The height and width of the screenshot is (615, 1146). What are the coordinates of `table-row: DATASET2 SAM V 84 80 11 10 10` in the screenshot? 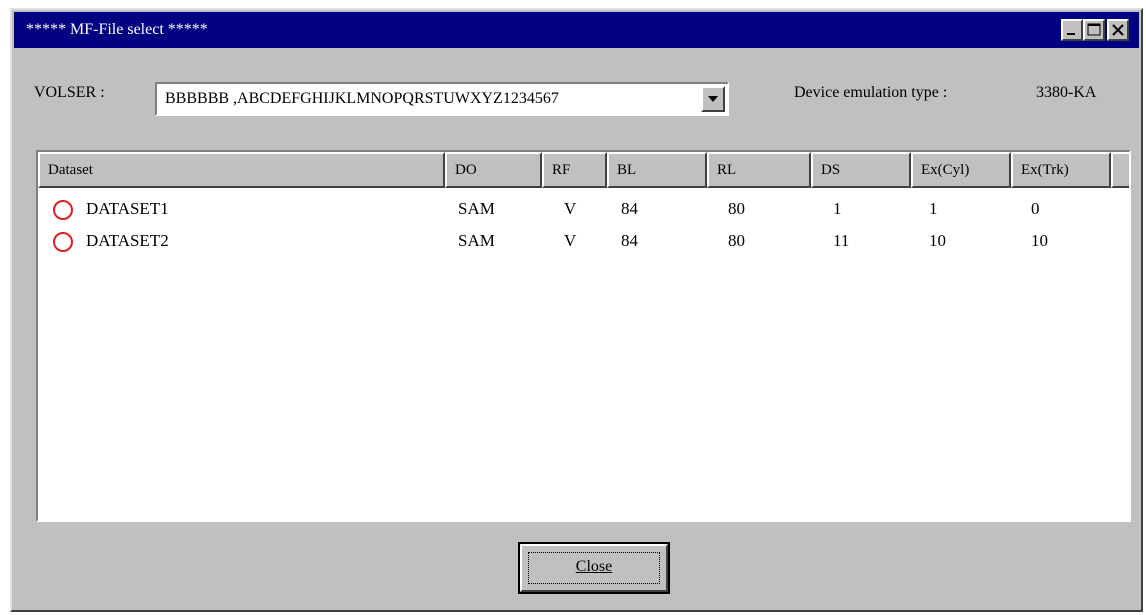 It's located at (583, 241).